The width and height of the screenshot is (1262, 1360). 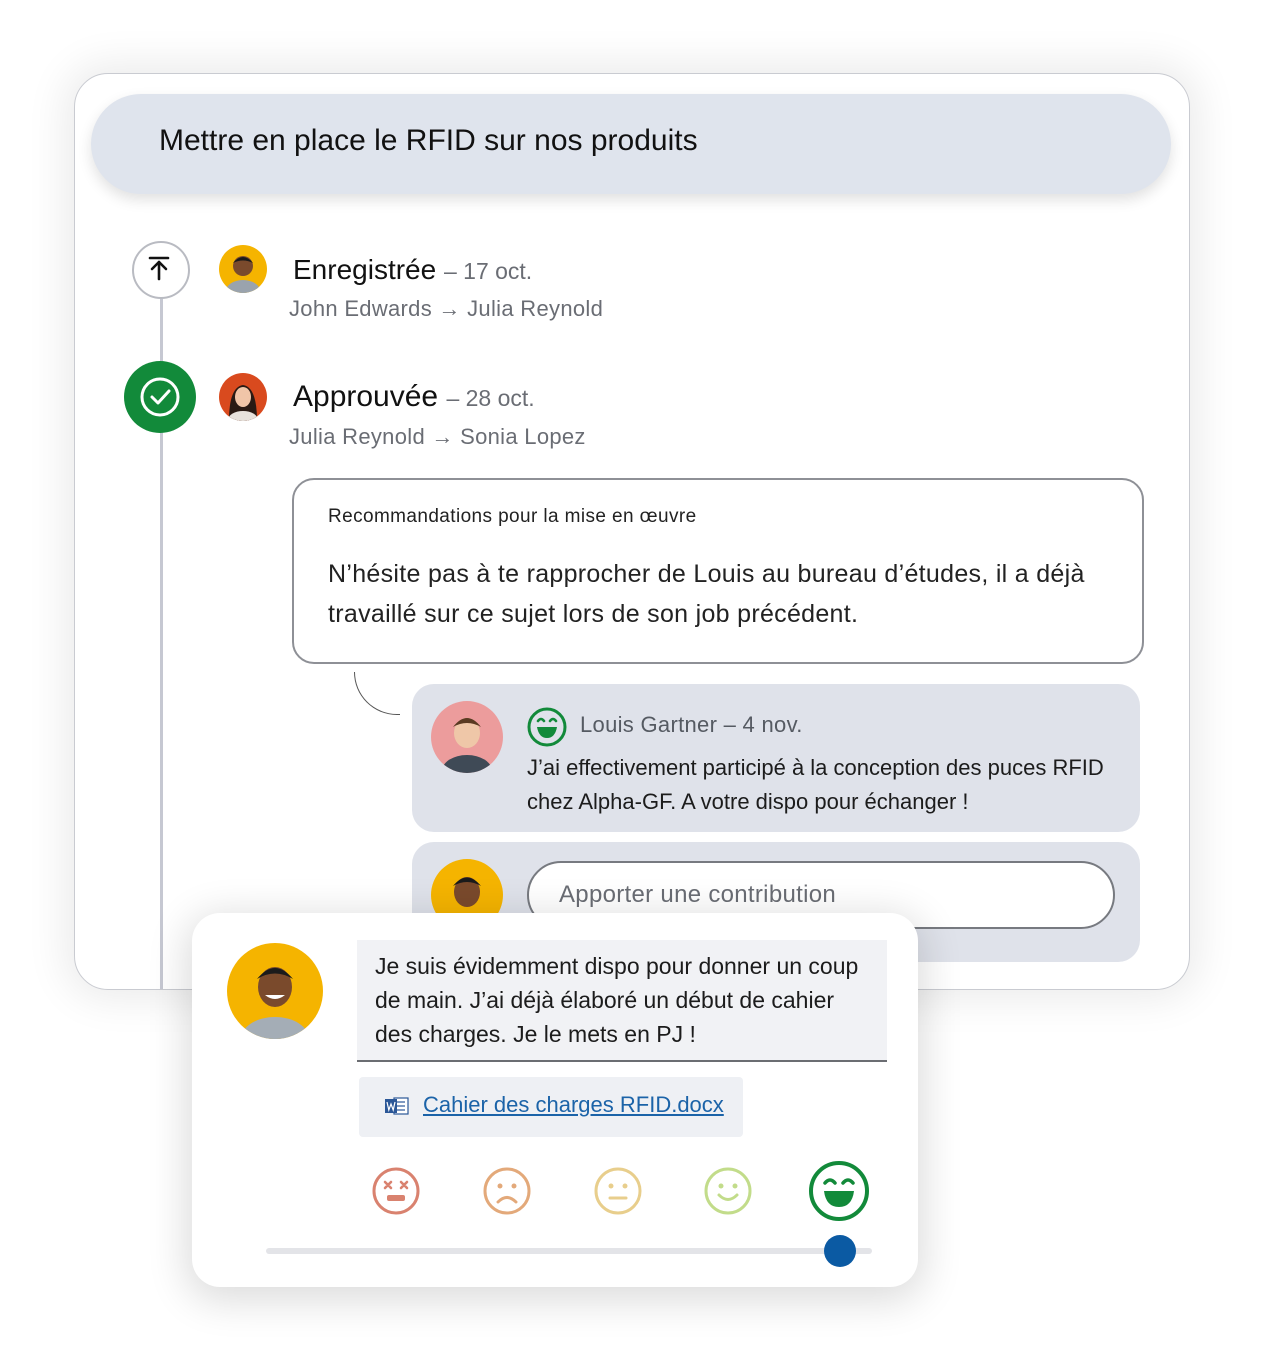 I want to click on step-people: John Edwards → Julia Reynold, so click(x=446, y=308).